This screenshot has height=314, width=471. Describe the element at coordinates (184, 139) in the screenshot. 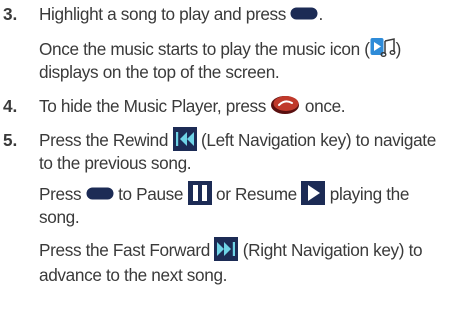

I see `rewind-icon` at that location.